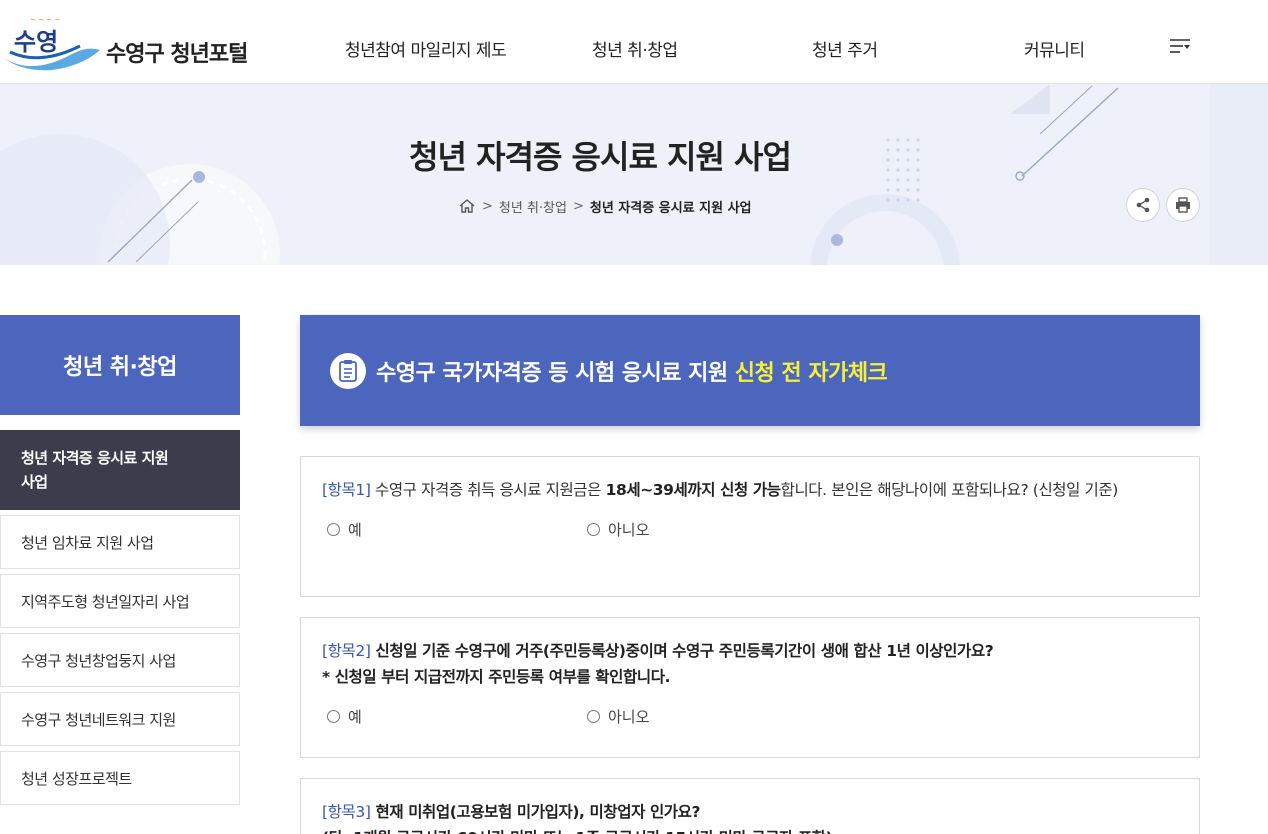 The width and height of the screenshot is (1268, 834). Describe the element at coordinates (1180, 46) in the screenshot. I see `menu-icon` at that location.